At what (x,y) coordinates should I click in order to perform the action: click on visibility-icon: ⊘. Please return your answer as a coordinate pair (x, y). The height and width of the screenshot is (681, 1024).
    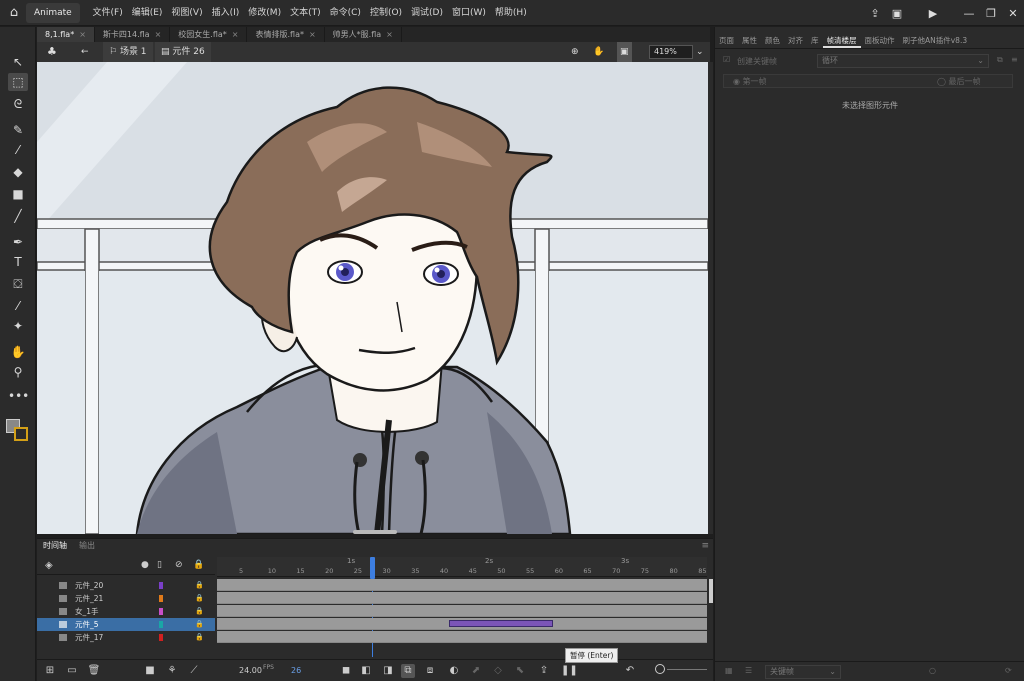
    Looking at the image, I should click on (179, 565).